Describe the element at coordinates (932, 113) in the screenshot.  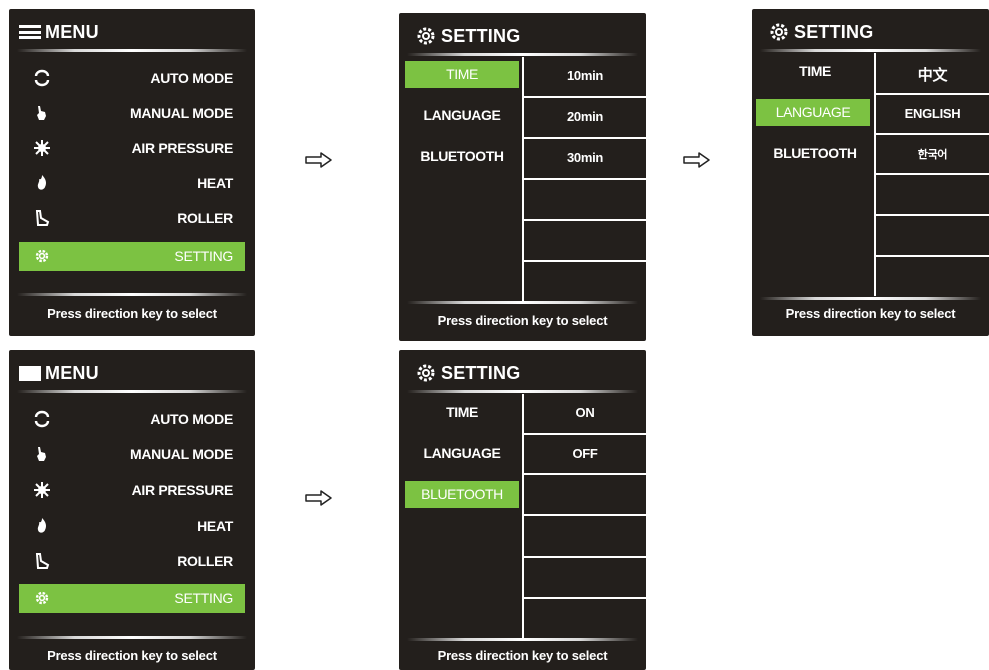
I see `option-english: ENGLISH` at that location.